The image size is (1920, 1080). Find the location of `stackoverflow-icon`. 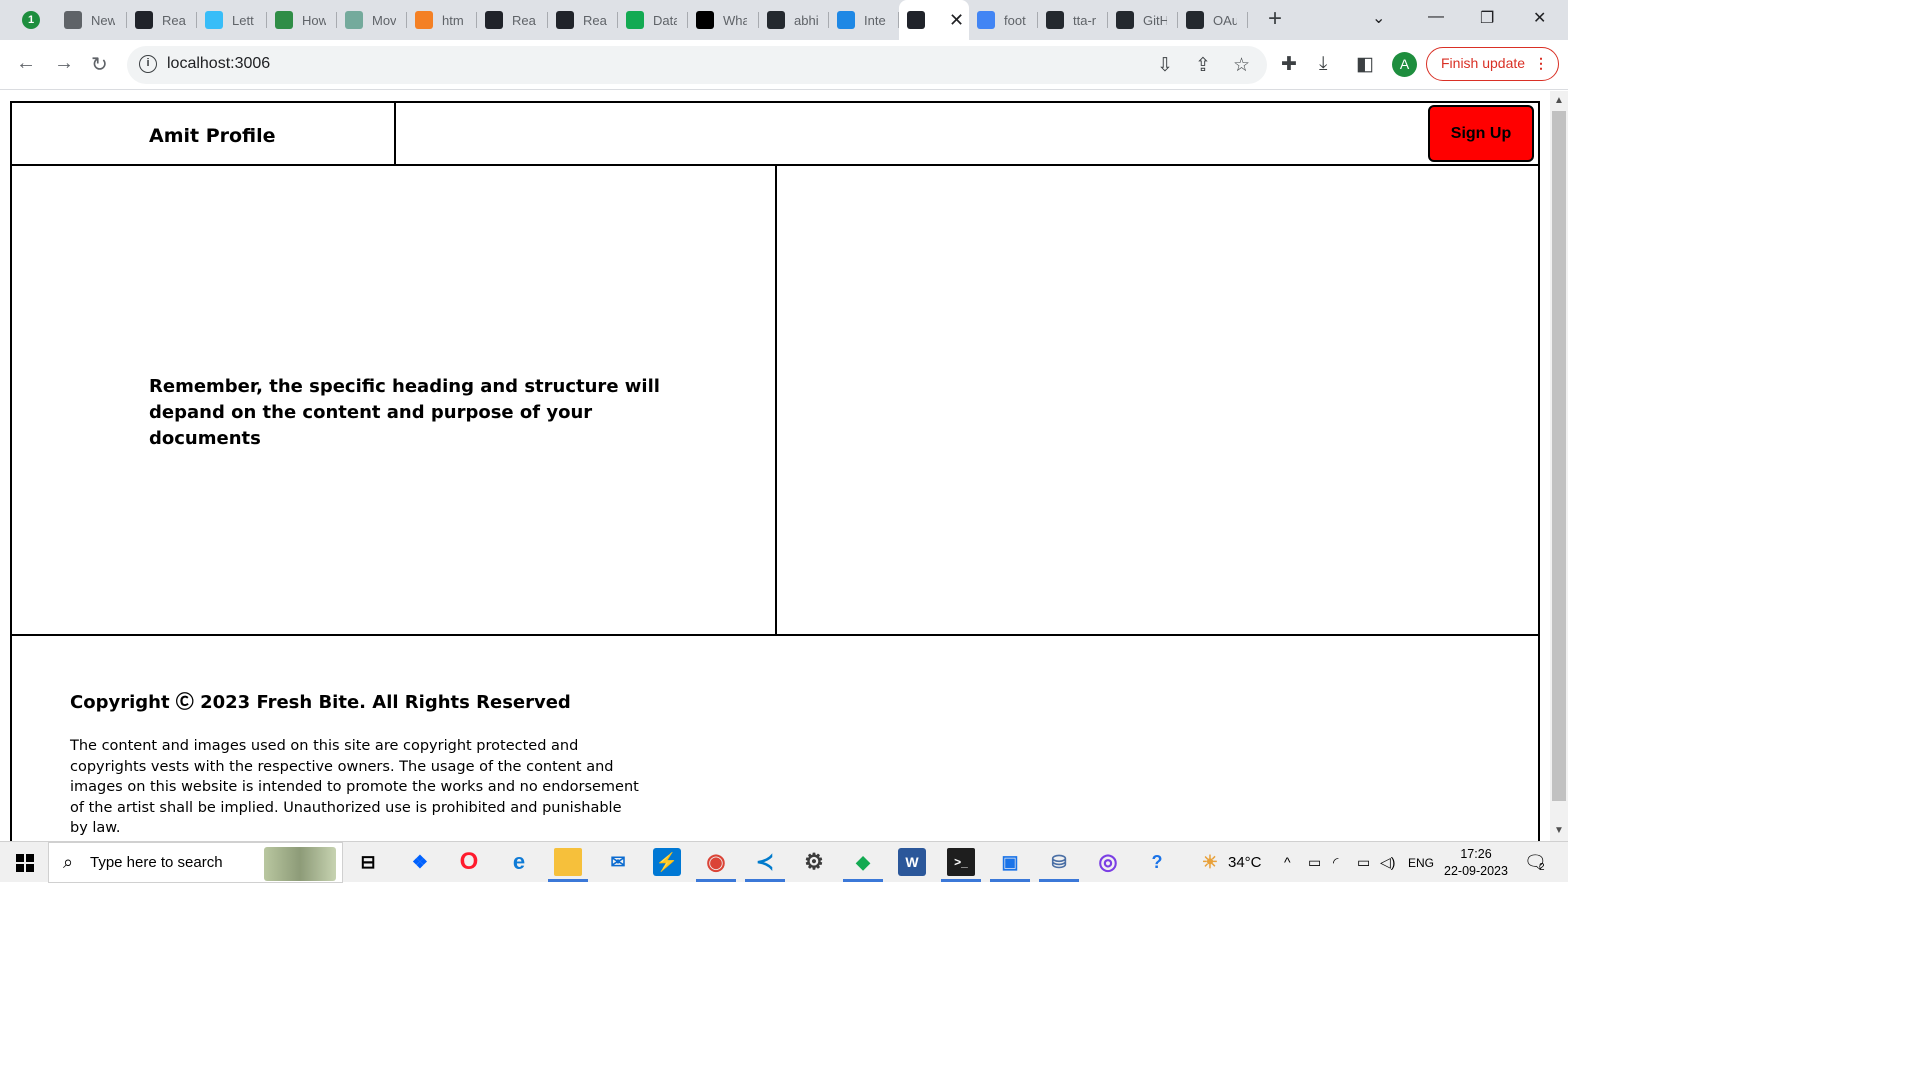

stackoverflow-icon is located at coordinates (424, 20).